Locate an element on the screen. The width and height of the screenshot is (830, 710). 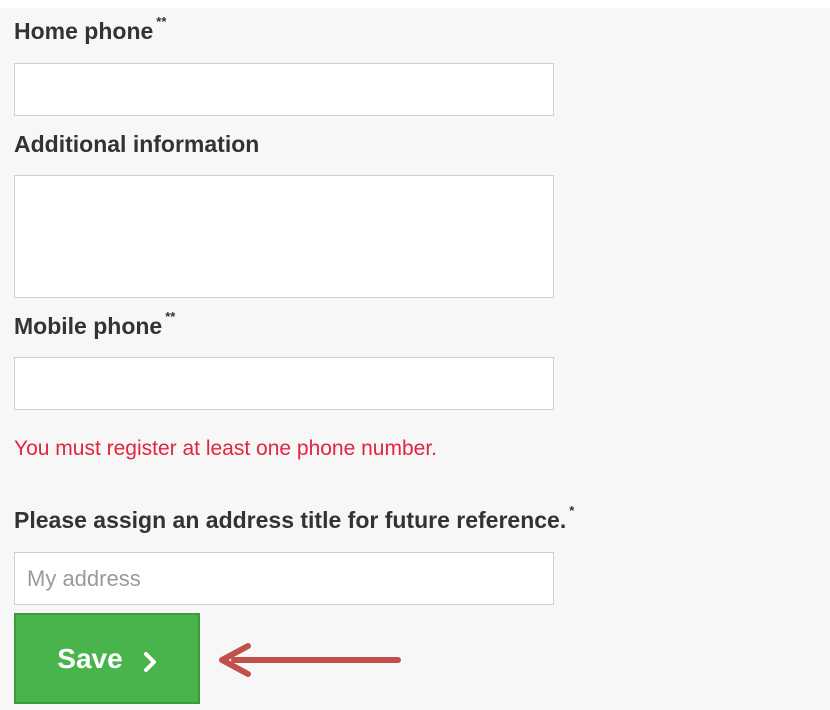
chevron-right-icon is located at coordinates (150, 660).